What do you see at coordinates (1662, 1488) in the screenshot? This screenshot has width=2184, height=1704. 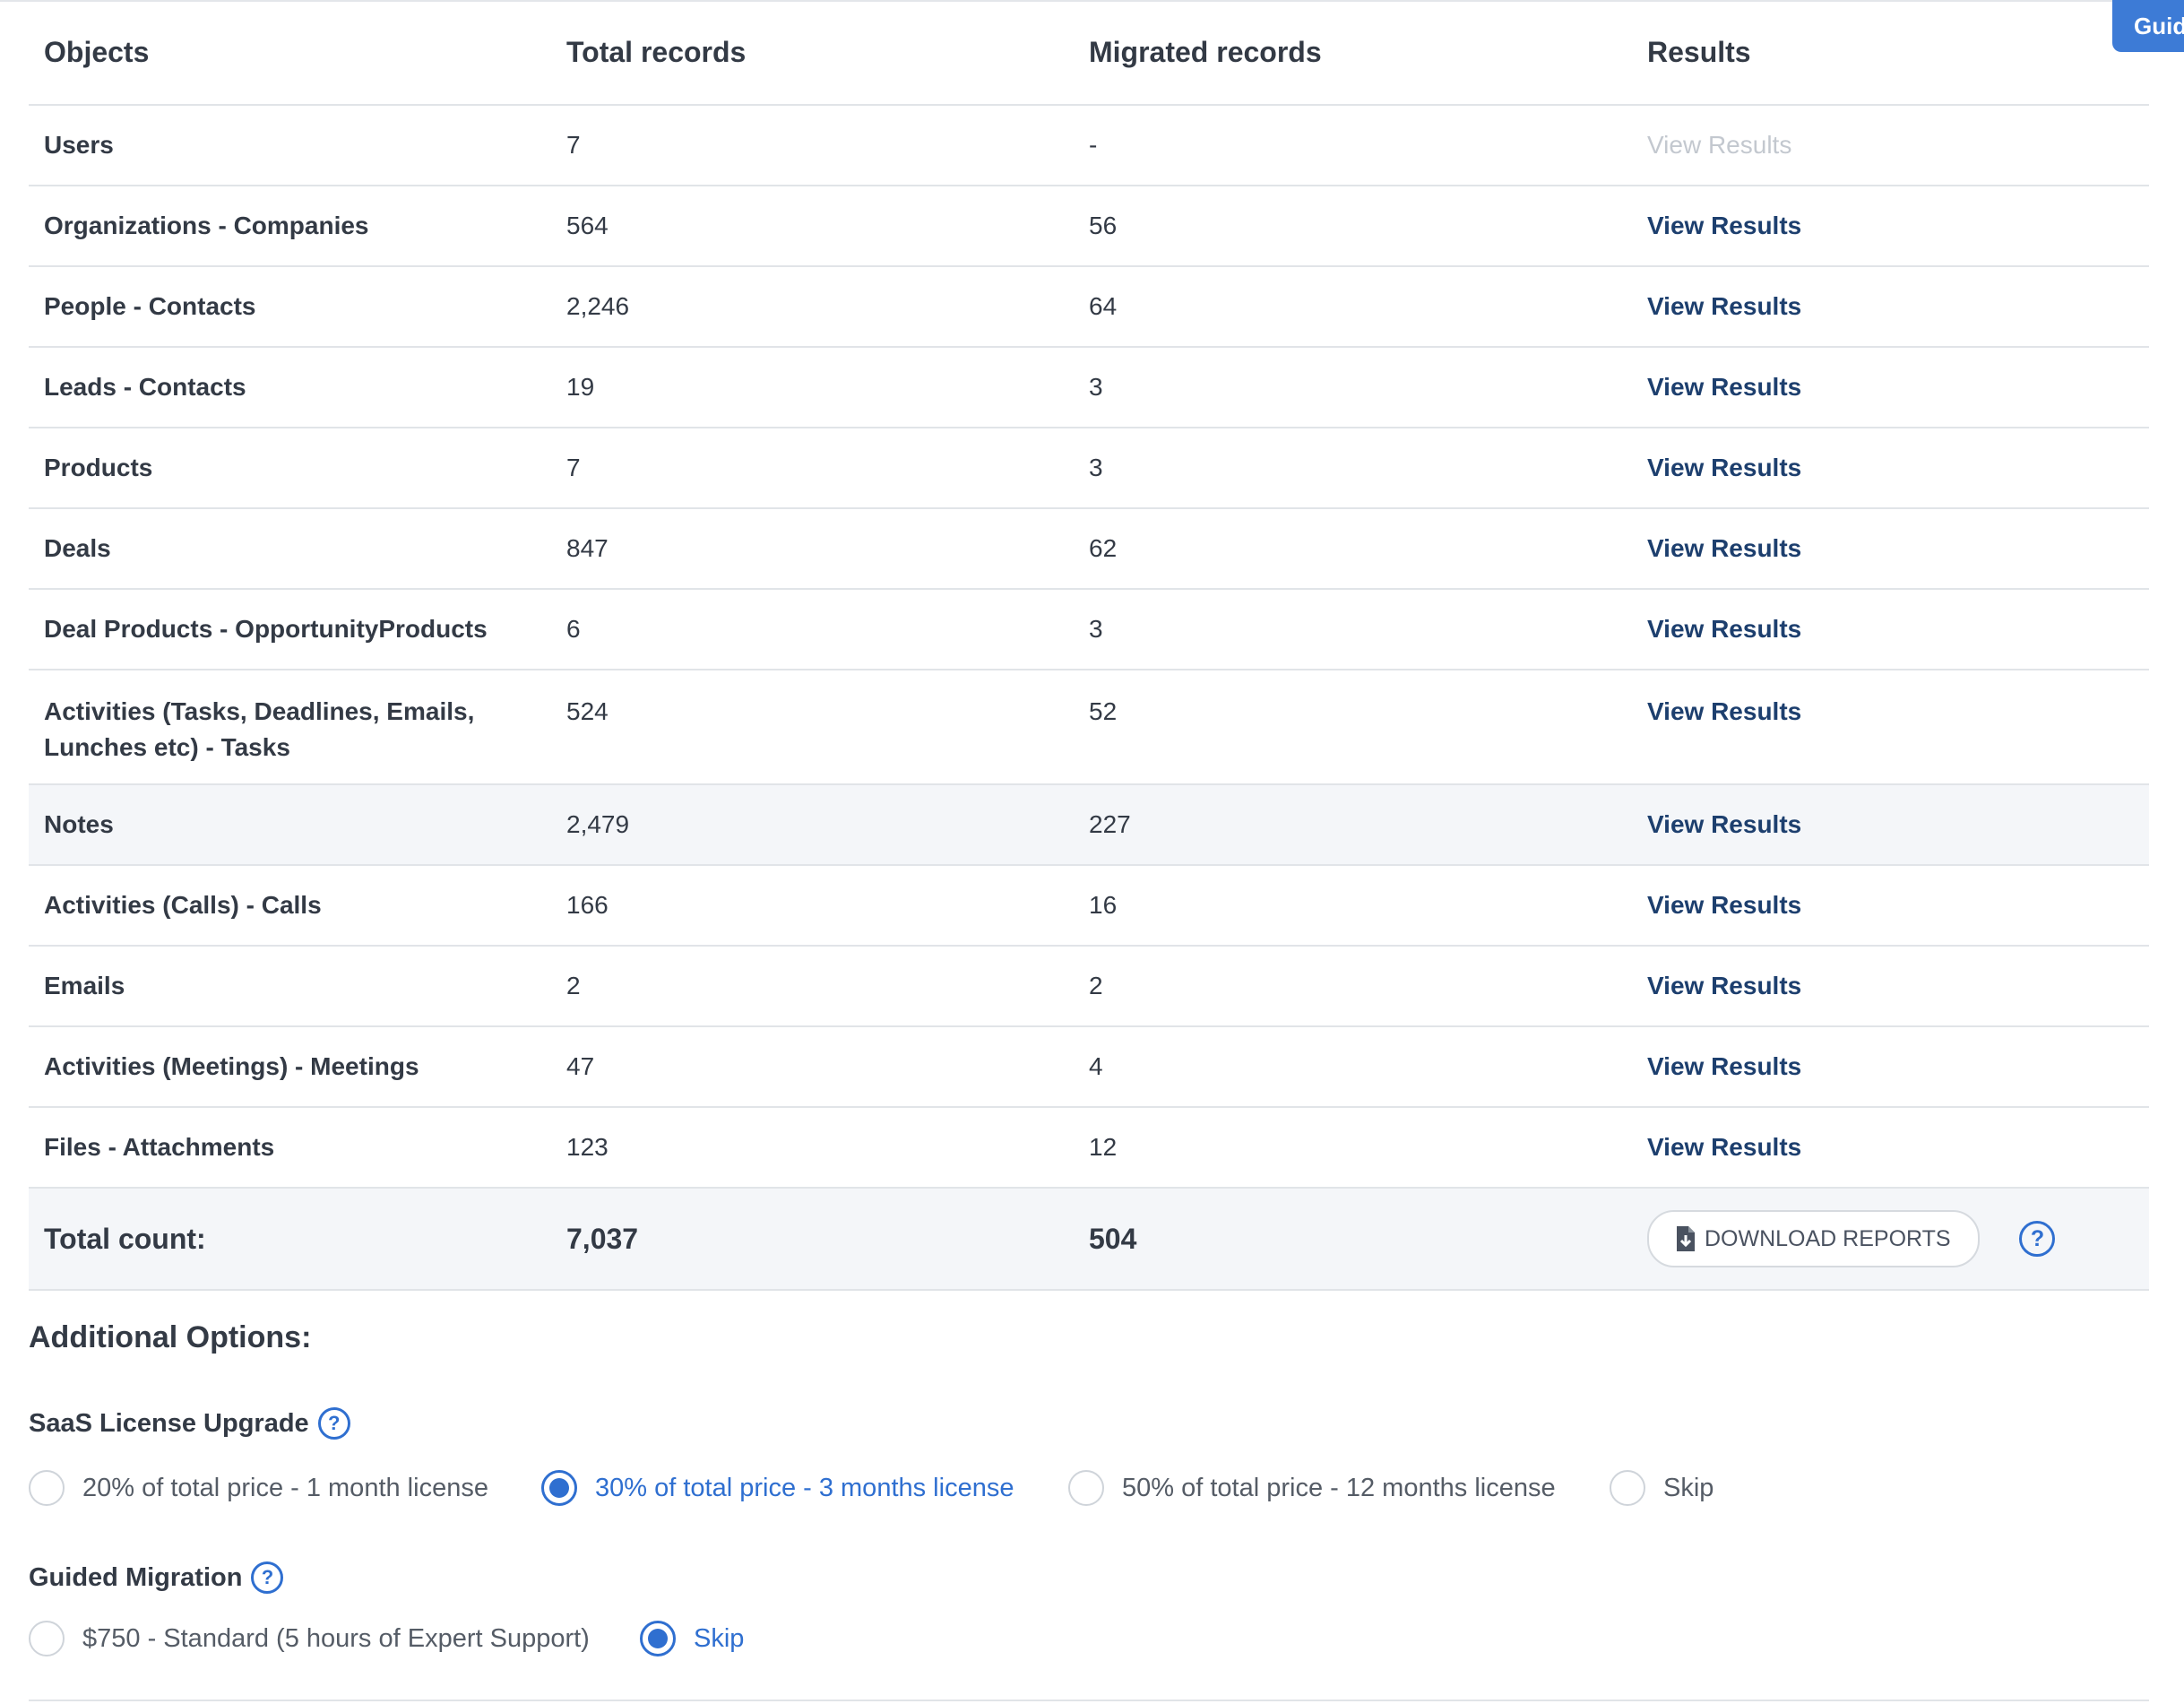 I see `saas-option-skip: Skip` at bounding box center [1662, 1488].